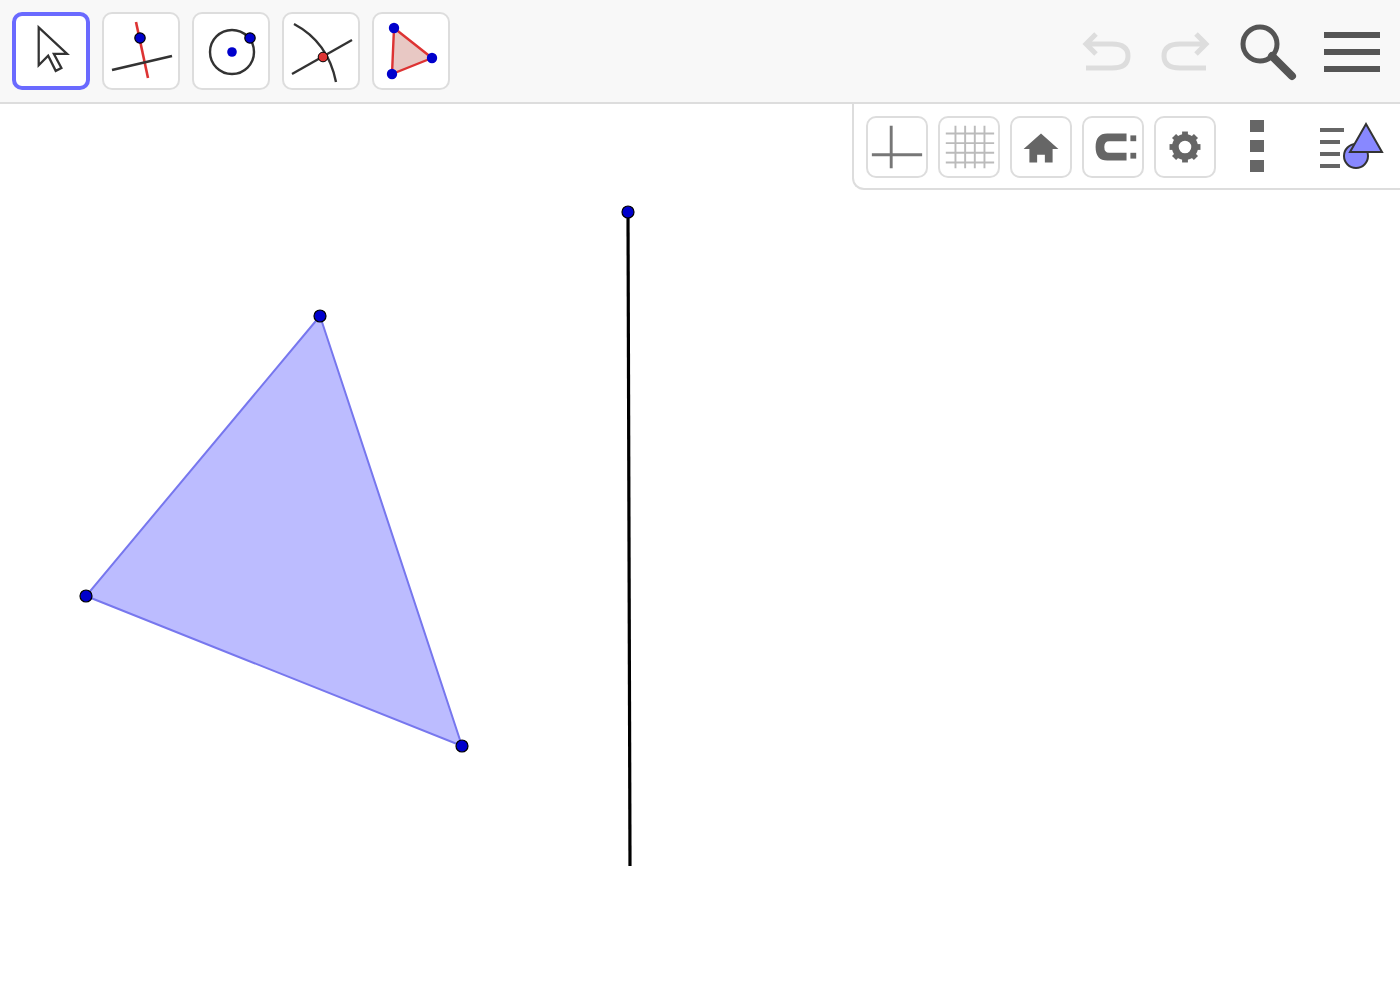  What do you see at coordinates (1258, 146) in the screenshot?
I see `more-icon` at bounding box center [1258, 146].